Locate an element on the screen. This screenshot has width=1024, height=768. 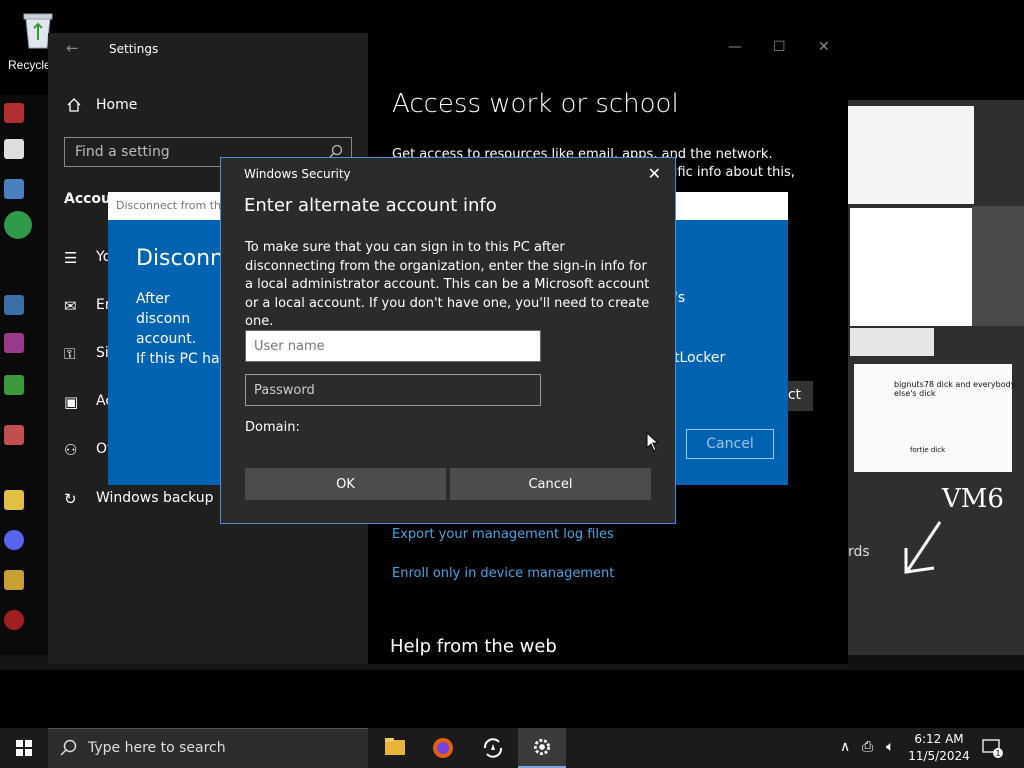
export-logs-link: Export your management log files is located at coordinates (503, 534).